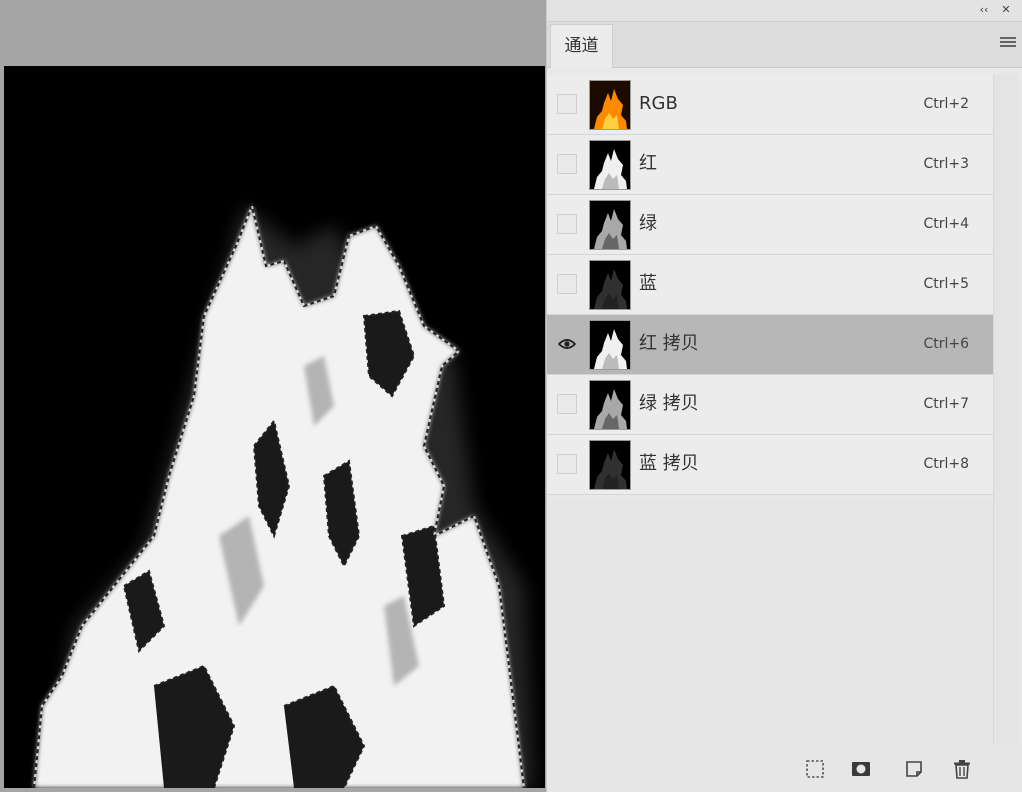  I want to click on channel-name: 红, so click(648, 163).